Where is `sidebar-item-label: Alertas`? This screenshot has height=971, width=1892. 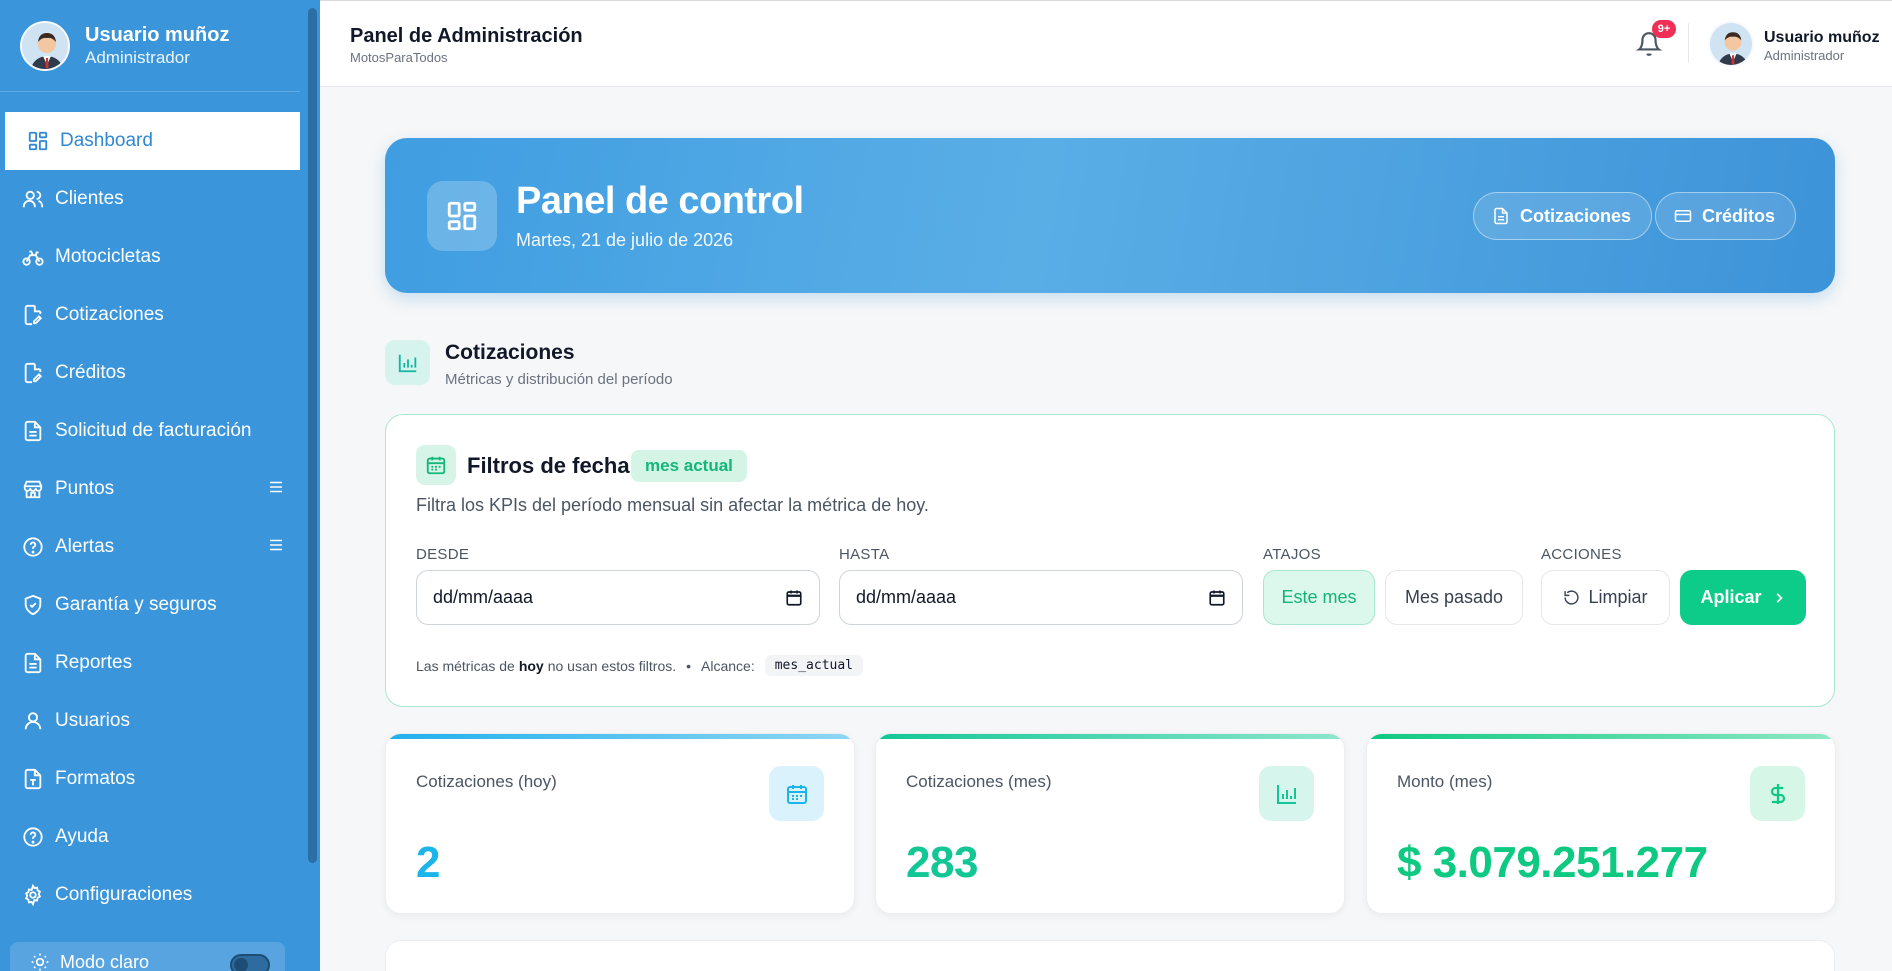 sidebar-item-label: Alertas is located at coordinates (85, 546).